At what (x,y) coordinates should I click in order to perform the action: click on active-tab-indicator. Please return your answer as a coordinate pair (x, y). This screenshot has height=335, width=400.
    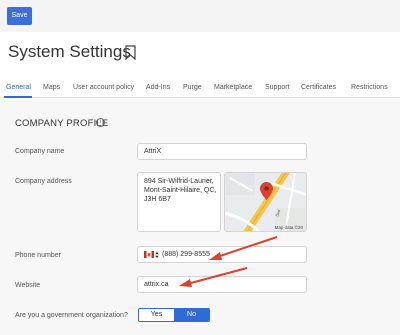
    Looking at the image, I should click on (18, 97).